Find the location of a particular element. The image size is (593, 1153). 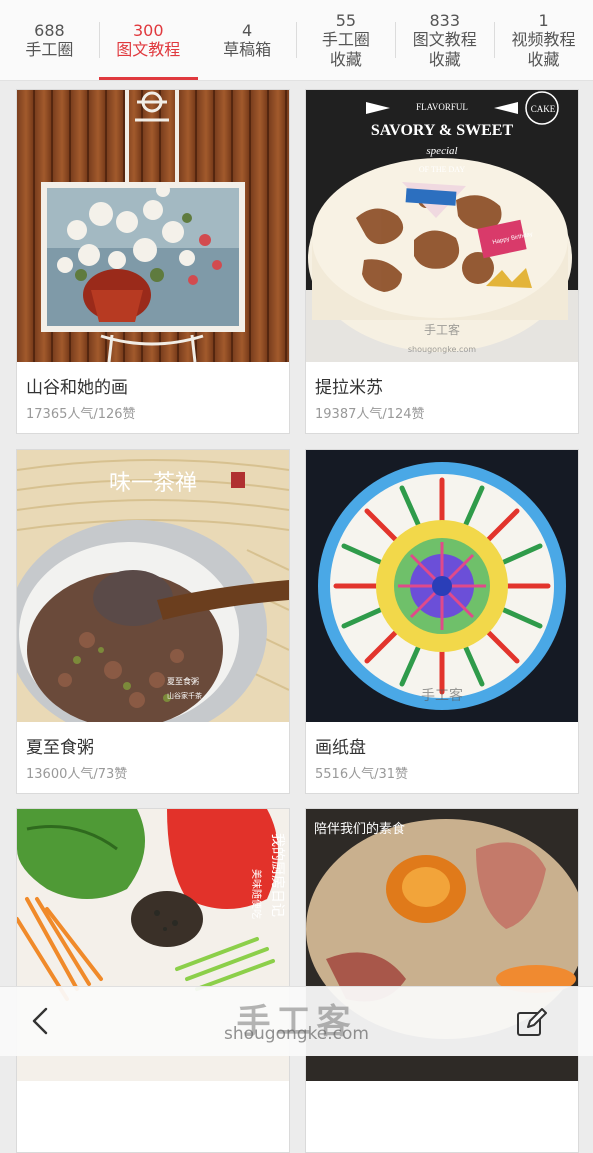

card-stats: 17365人气/126赞 is located at coordinates (81, 414).